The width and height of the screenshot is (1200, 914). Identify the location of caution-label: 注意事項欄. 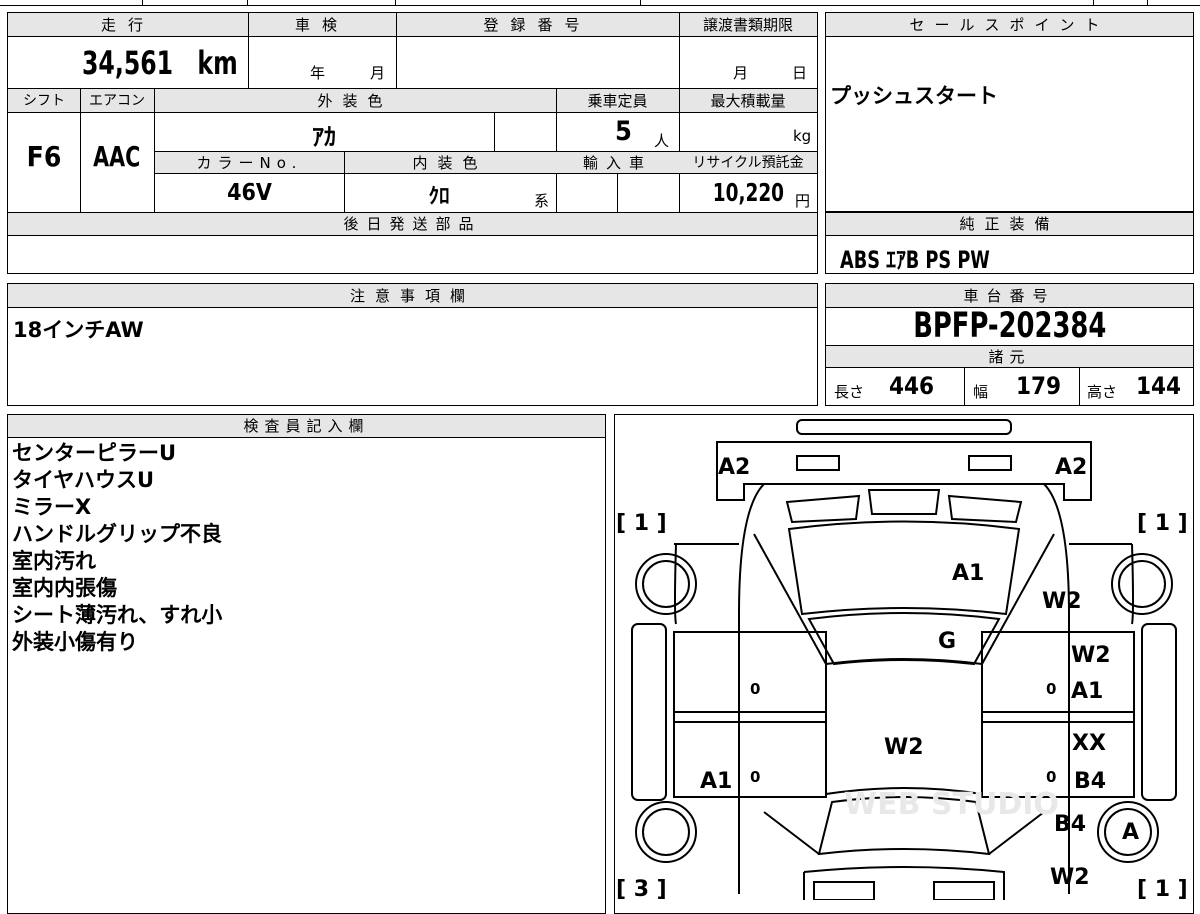
(412, 296).